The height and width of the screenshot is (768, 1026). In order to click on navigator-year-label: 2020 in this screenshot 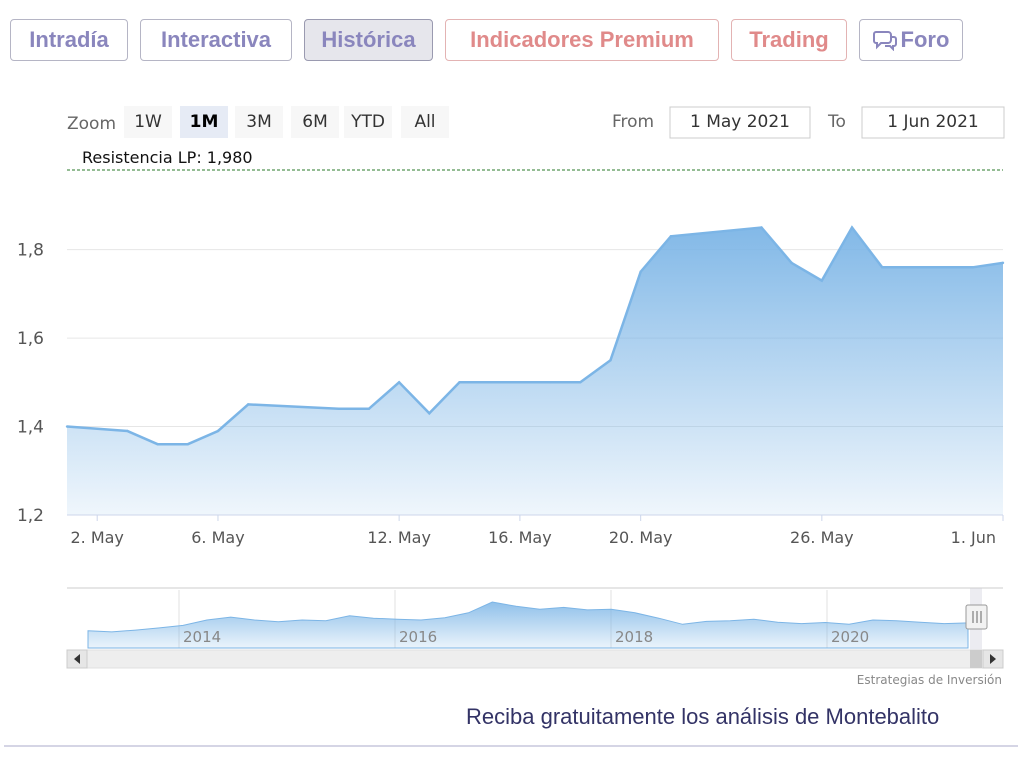, I will do `click(850, 637)`.